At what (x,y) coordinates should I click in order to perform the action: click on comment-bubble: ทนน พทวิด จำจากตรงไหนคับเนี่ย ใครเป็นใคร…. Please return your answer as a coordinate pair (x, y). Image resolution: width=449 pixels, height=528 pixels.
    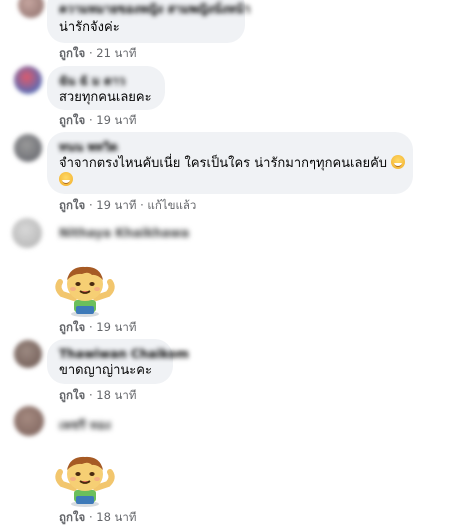
    Looking at the image, I should click on (230, 163).